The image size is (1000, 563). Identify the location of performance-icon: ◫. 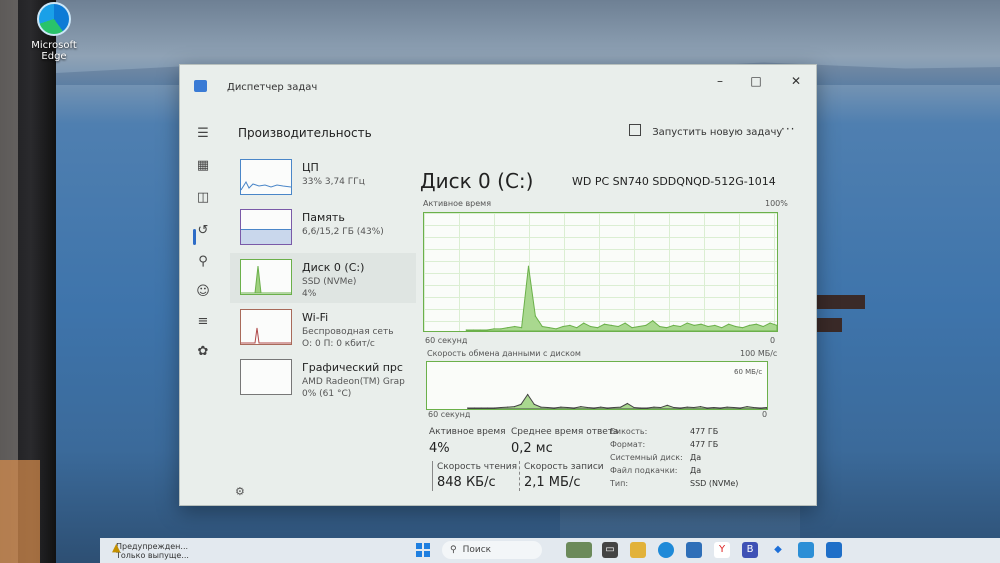
(203, 198).